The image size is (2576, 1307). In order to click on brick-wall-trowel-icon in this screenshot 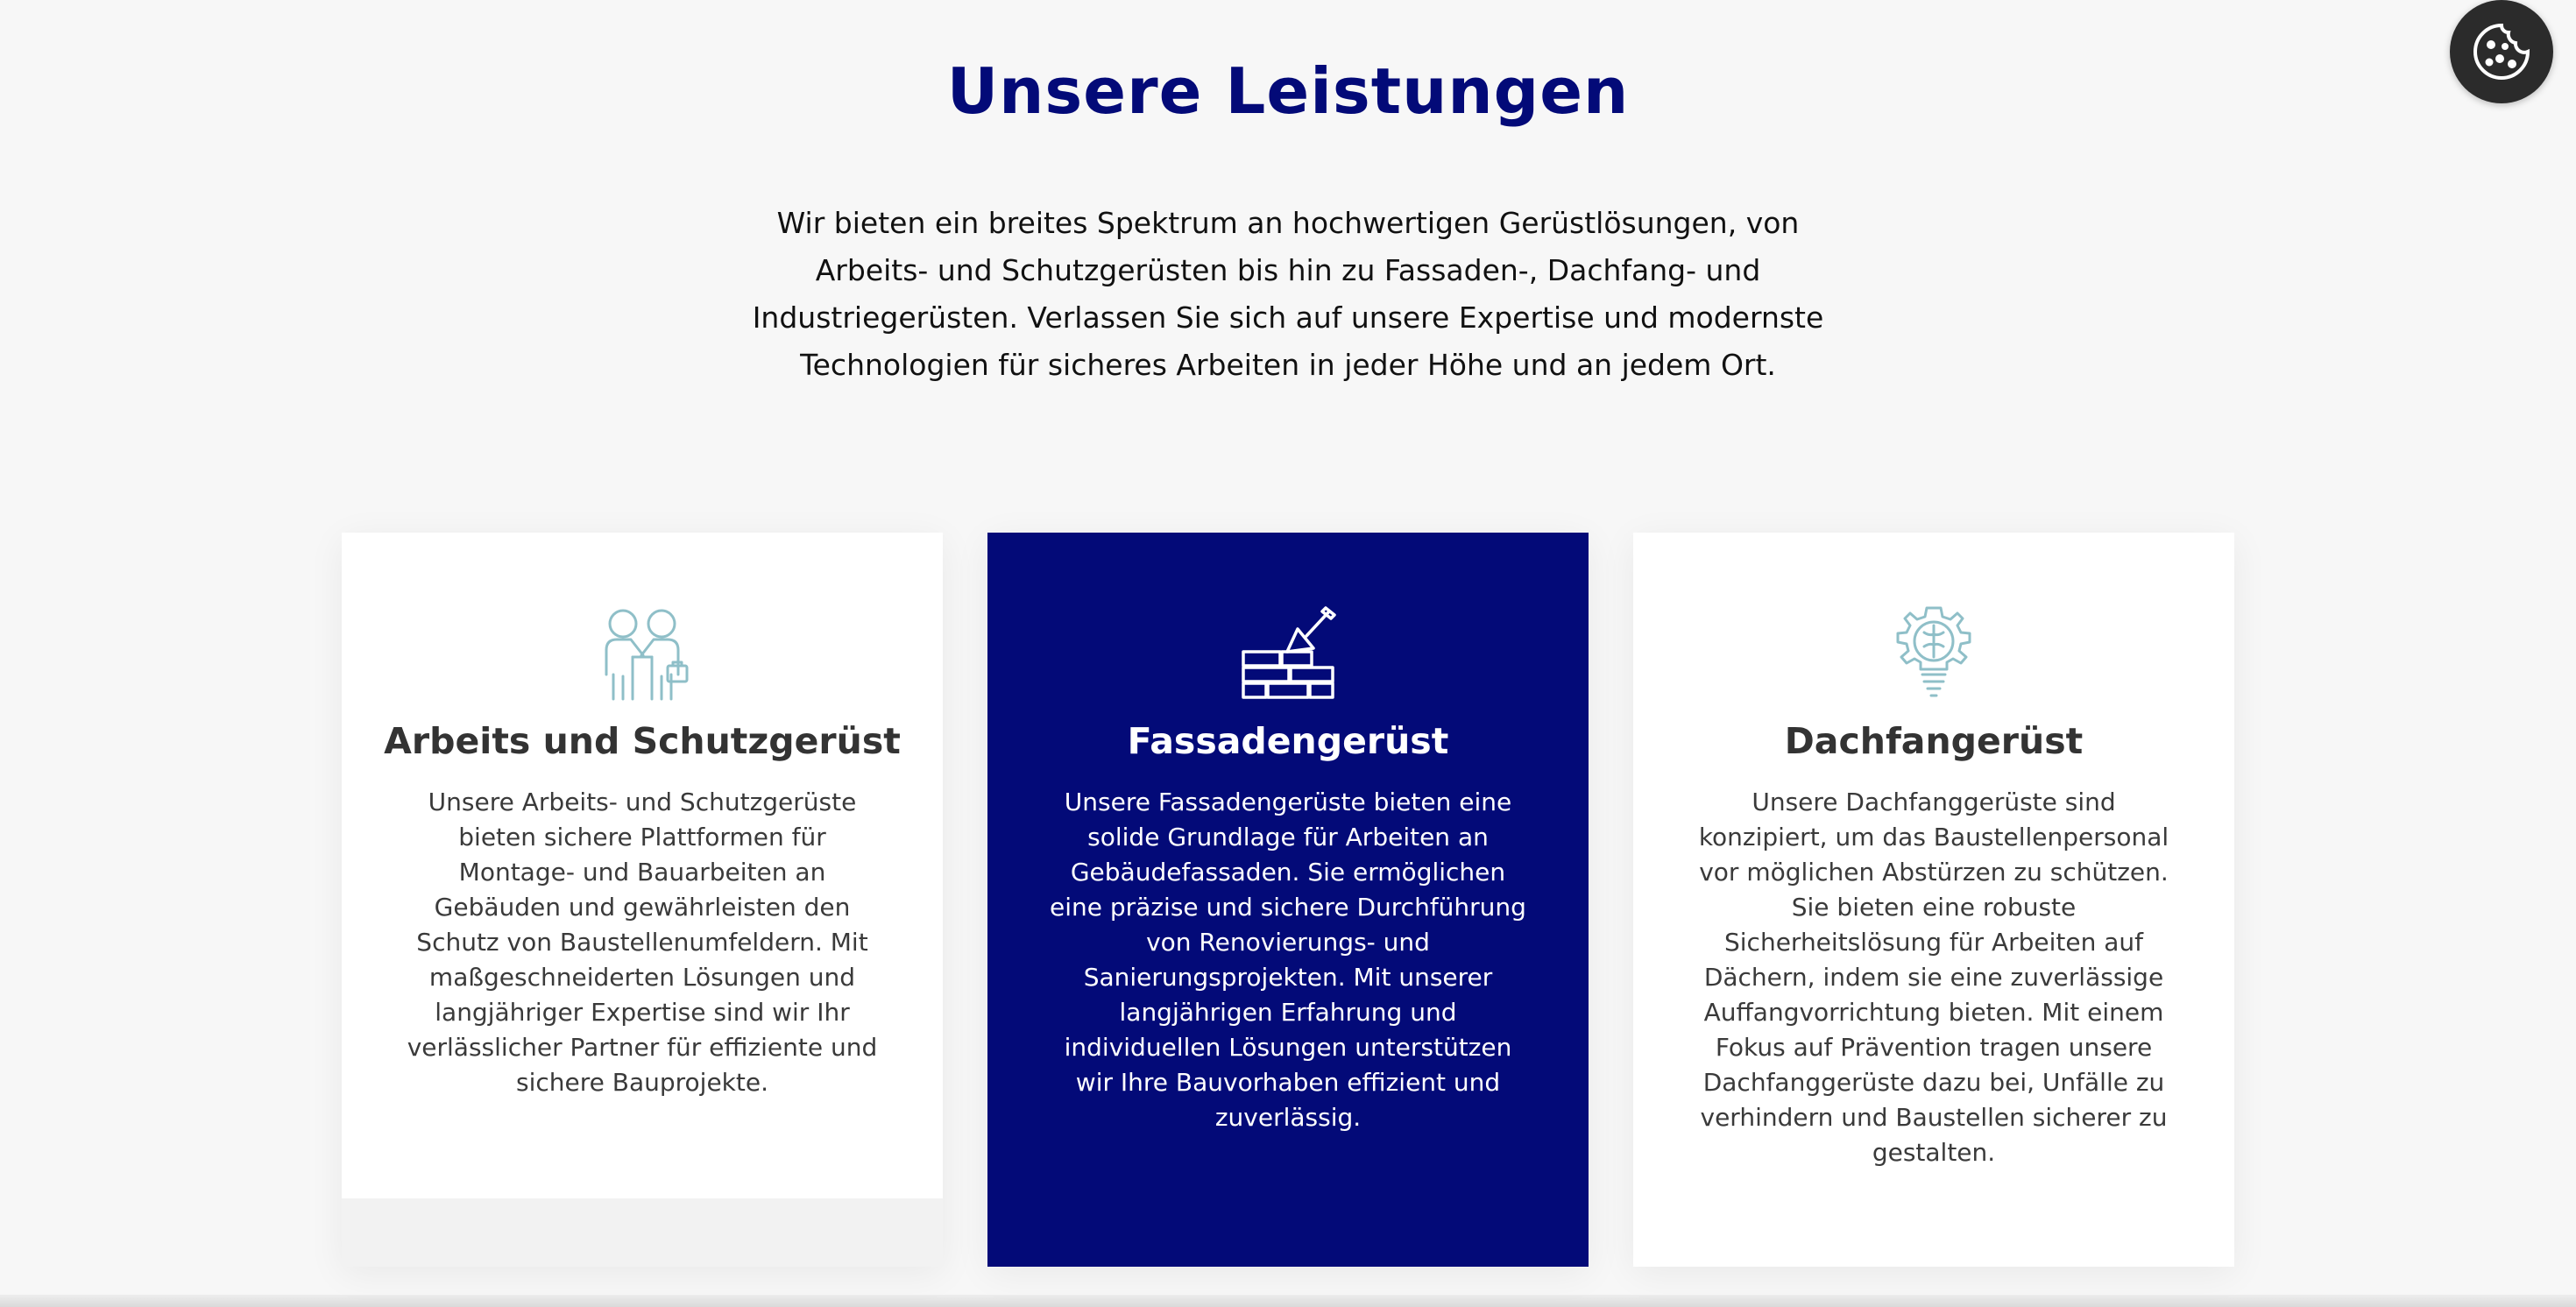, I will do `click(1289, 652)`.